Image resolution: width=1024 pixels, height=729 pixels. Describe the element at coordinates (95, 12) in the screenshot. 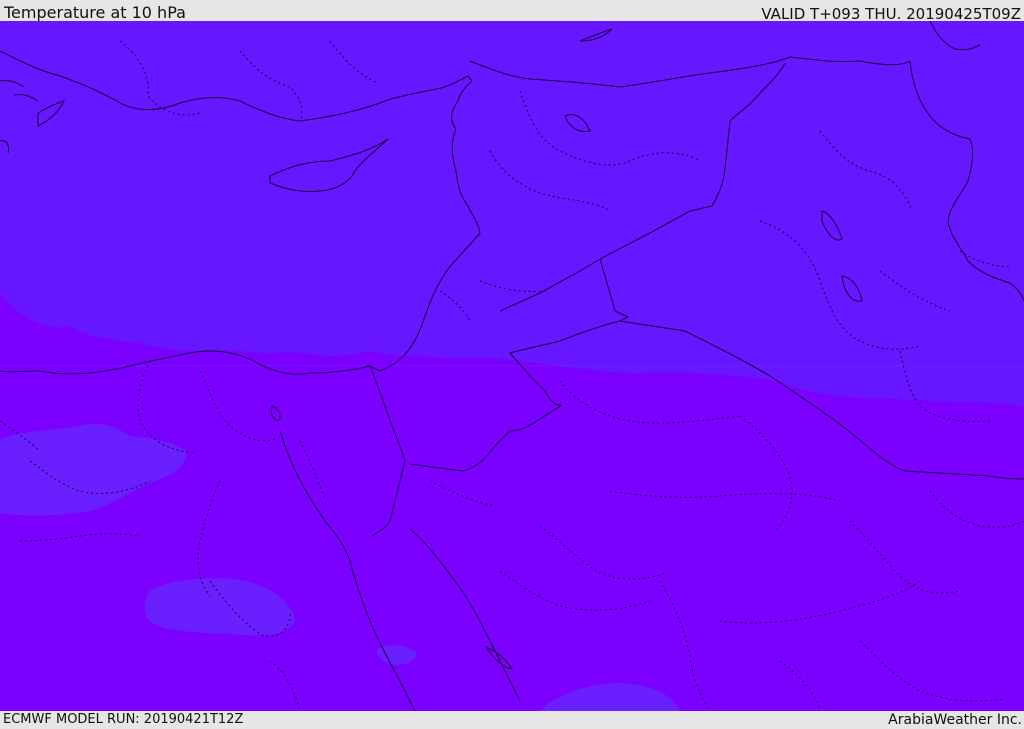

I see `map-title: Temperature at 10 hPa` at that location.